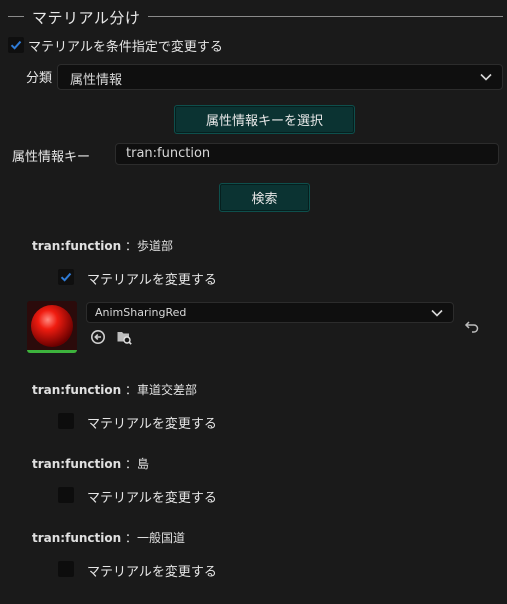 The image size is (507, 604). I want to click on material-select: AnimSharingRed, so click(270, 312).